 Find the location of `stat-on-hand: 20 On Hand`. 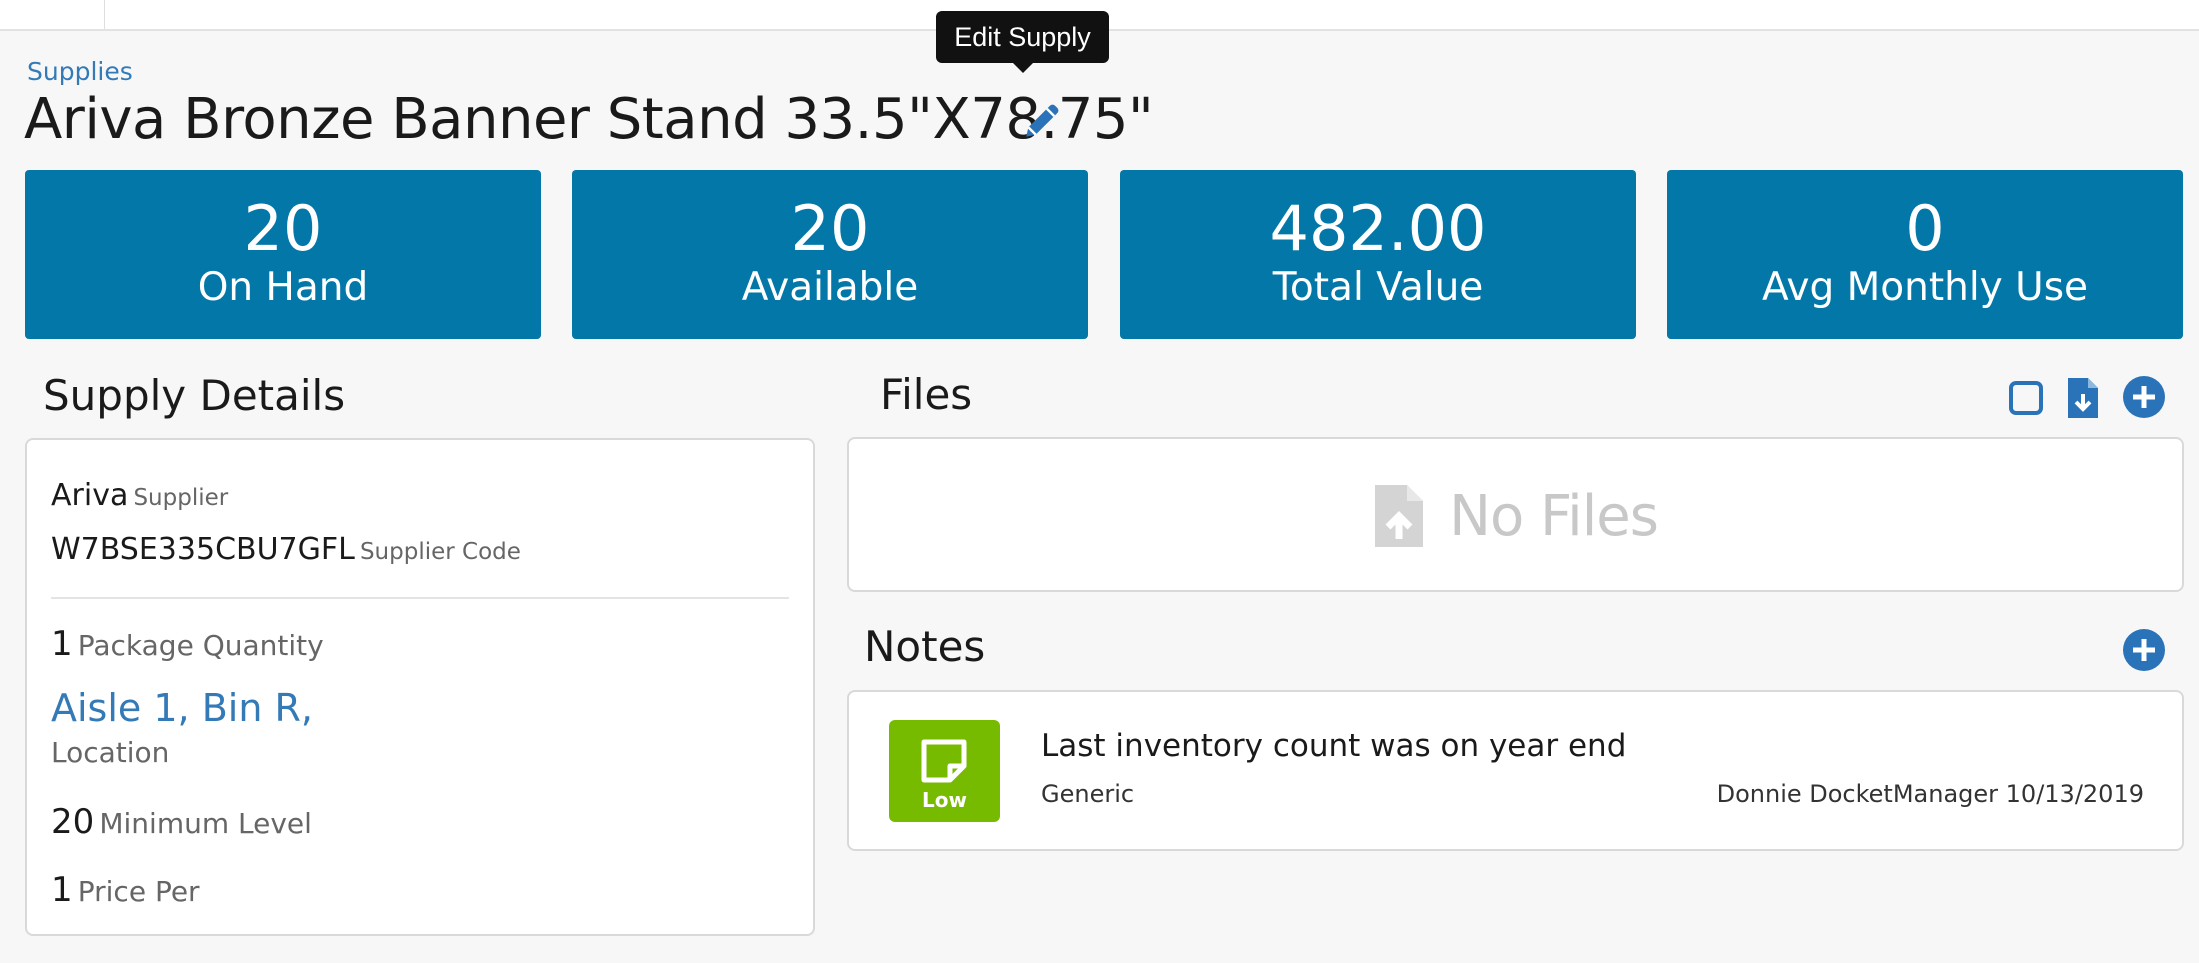

stat-on-hand: 20 On Hand is located at coordinates (283, 254).